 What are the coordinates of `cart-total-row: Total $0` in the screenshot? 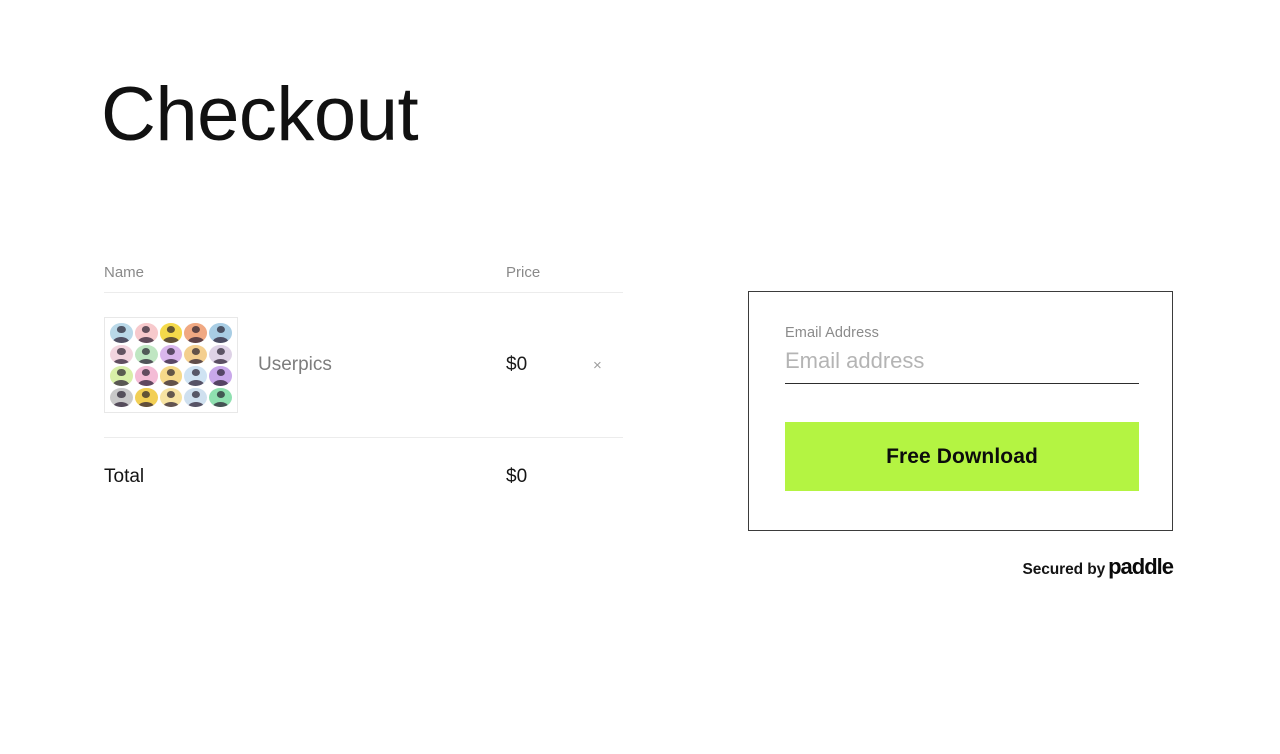 It's located at (363, 477).